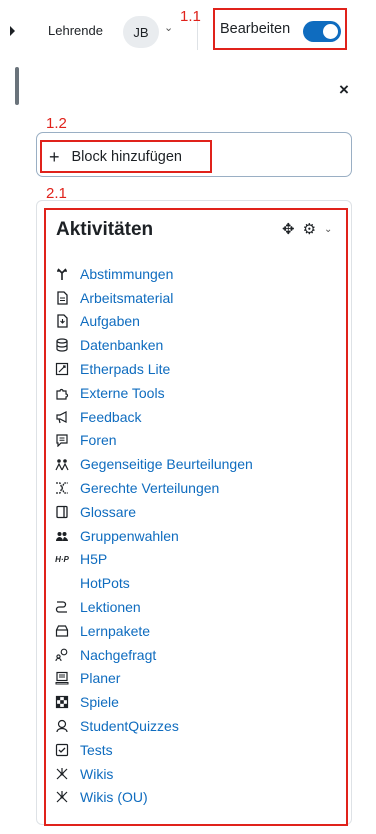 This screenshot has height=834, width=376. Describe the element at coordinates (12, 31) in the screenshot. I see `caret-right-icon` at that location.